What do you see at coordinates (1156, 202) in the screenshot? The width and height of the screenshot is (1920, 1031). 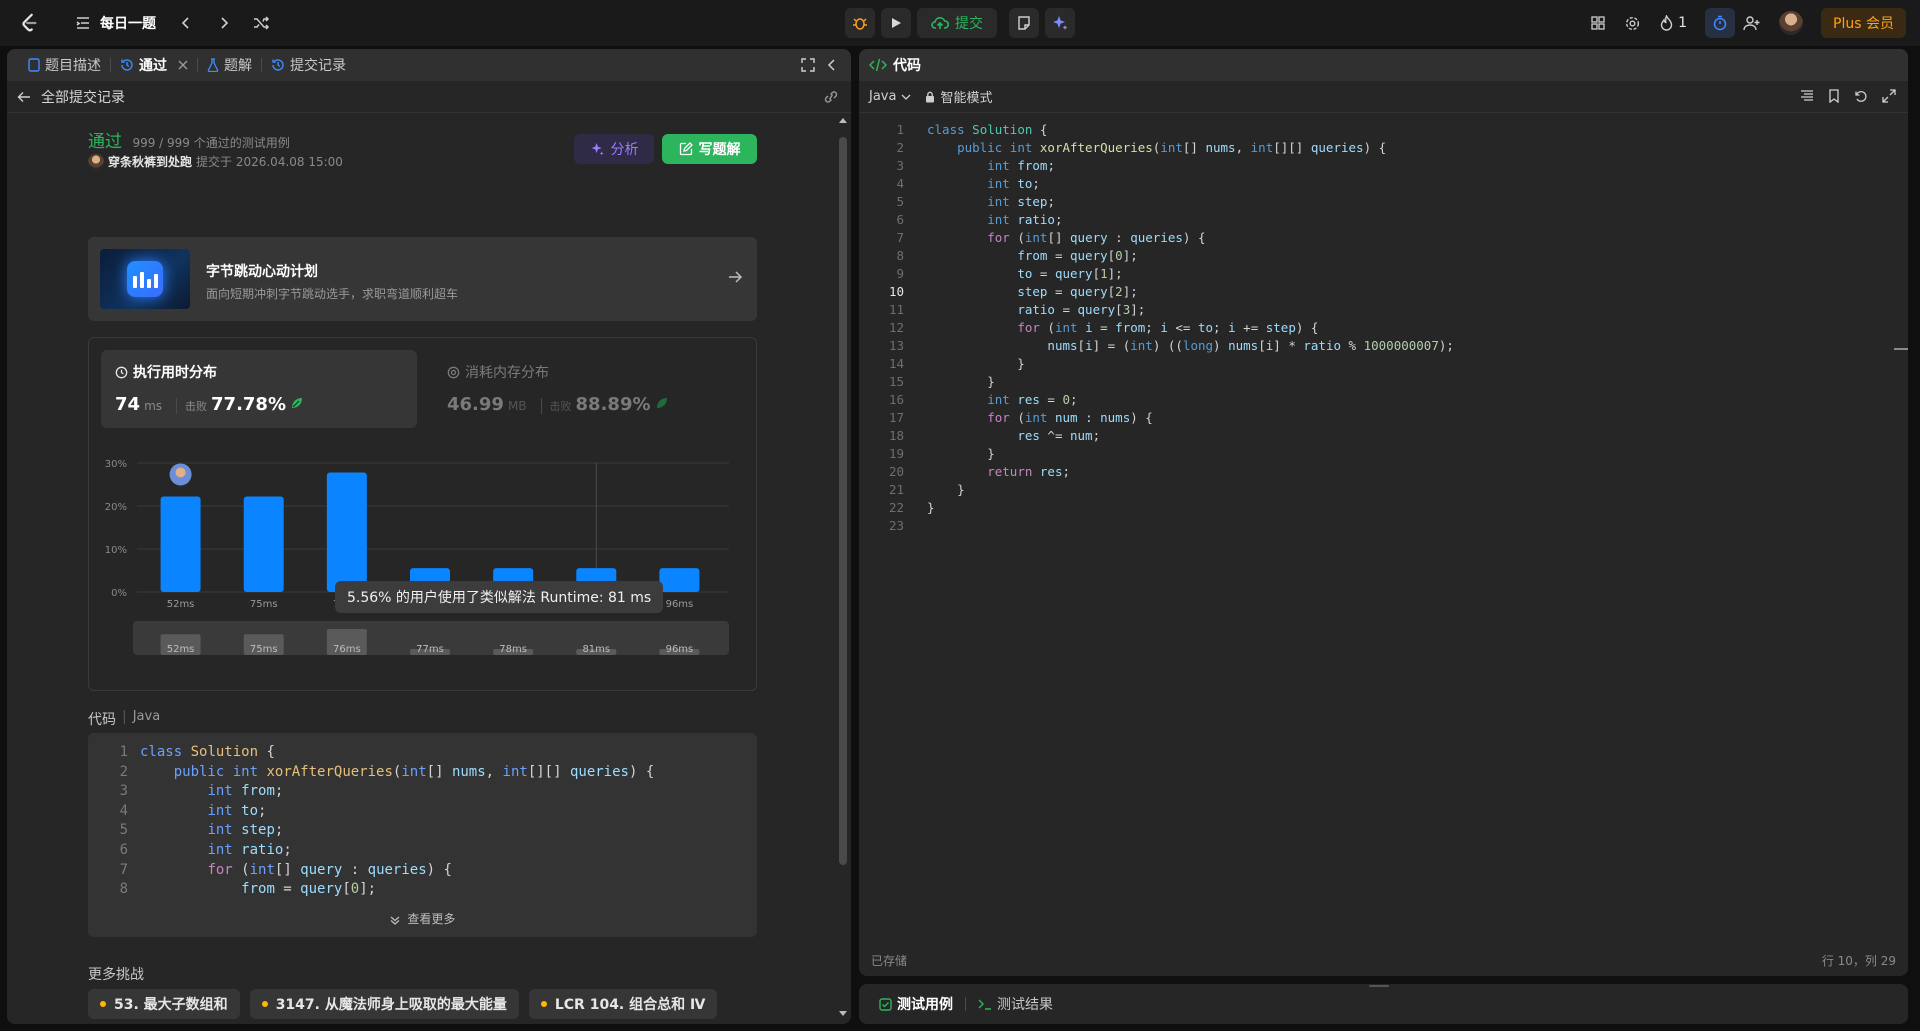 I see `editor-line: 5 int step;` at bounding box center [1156, 202].